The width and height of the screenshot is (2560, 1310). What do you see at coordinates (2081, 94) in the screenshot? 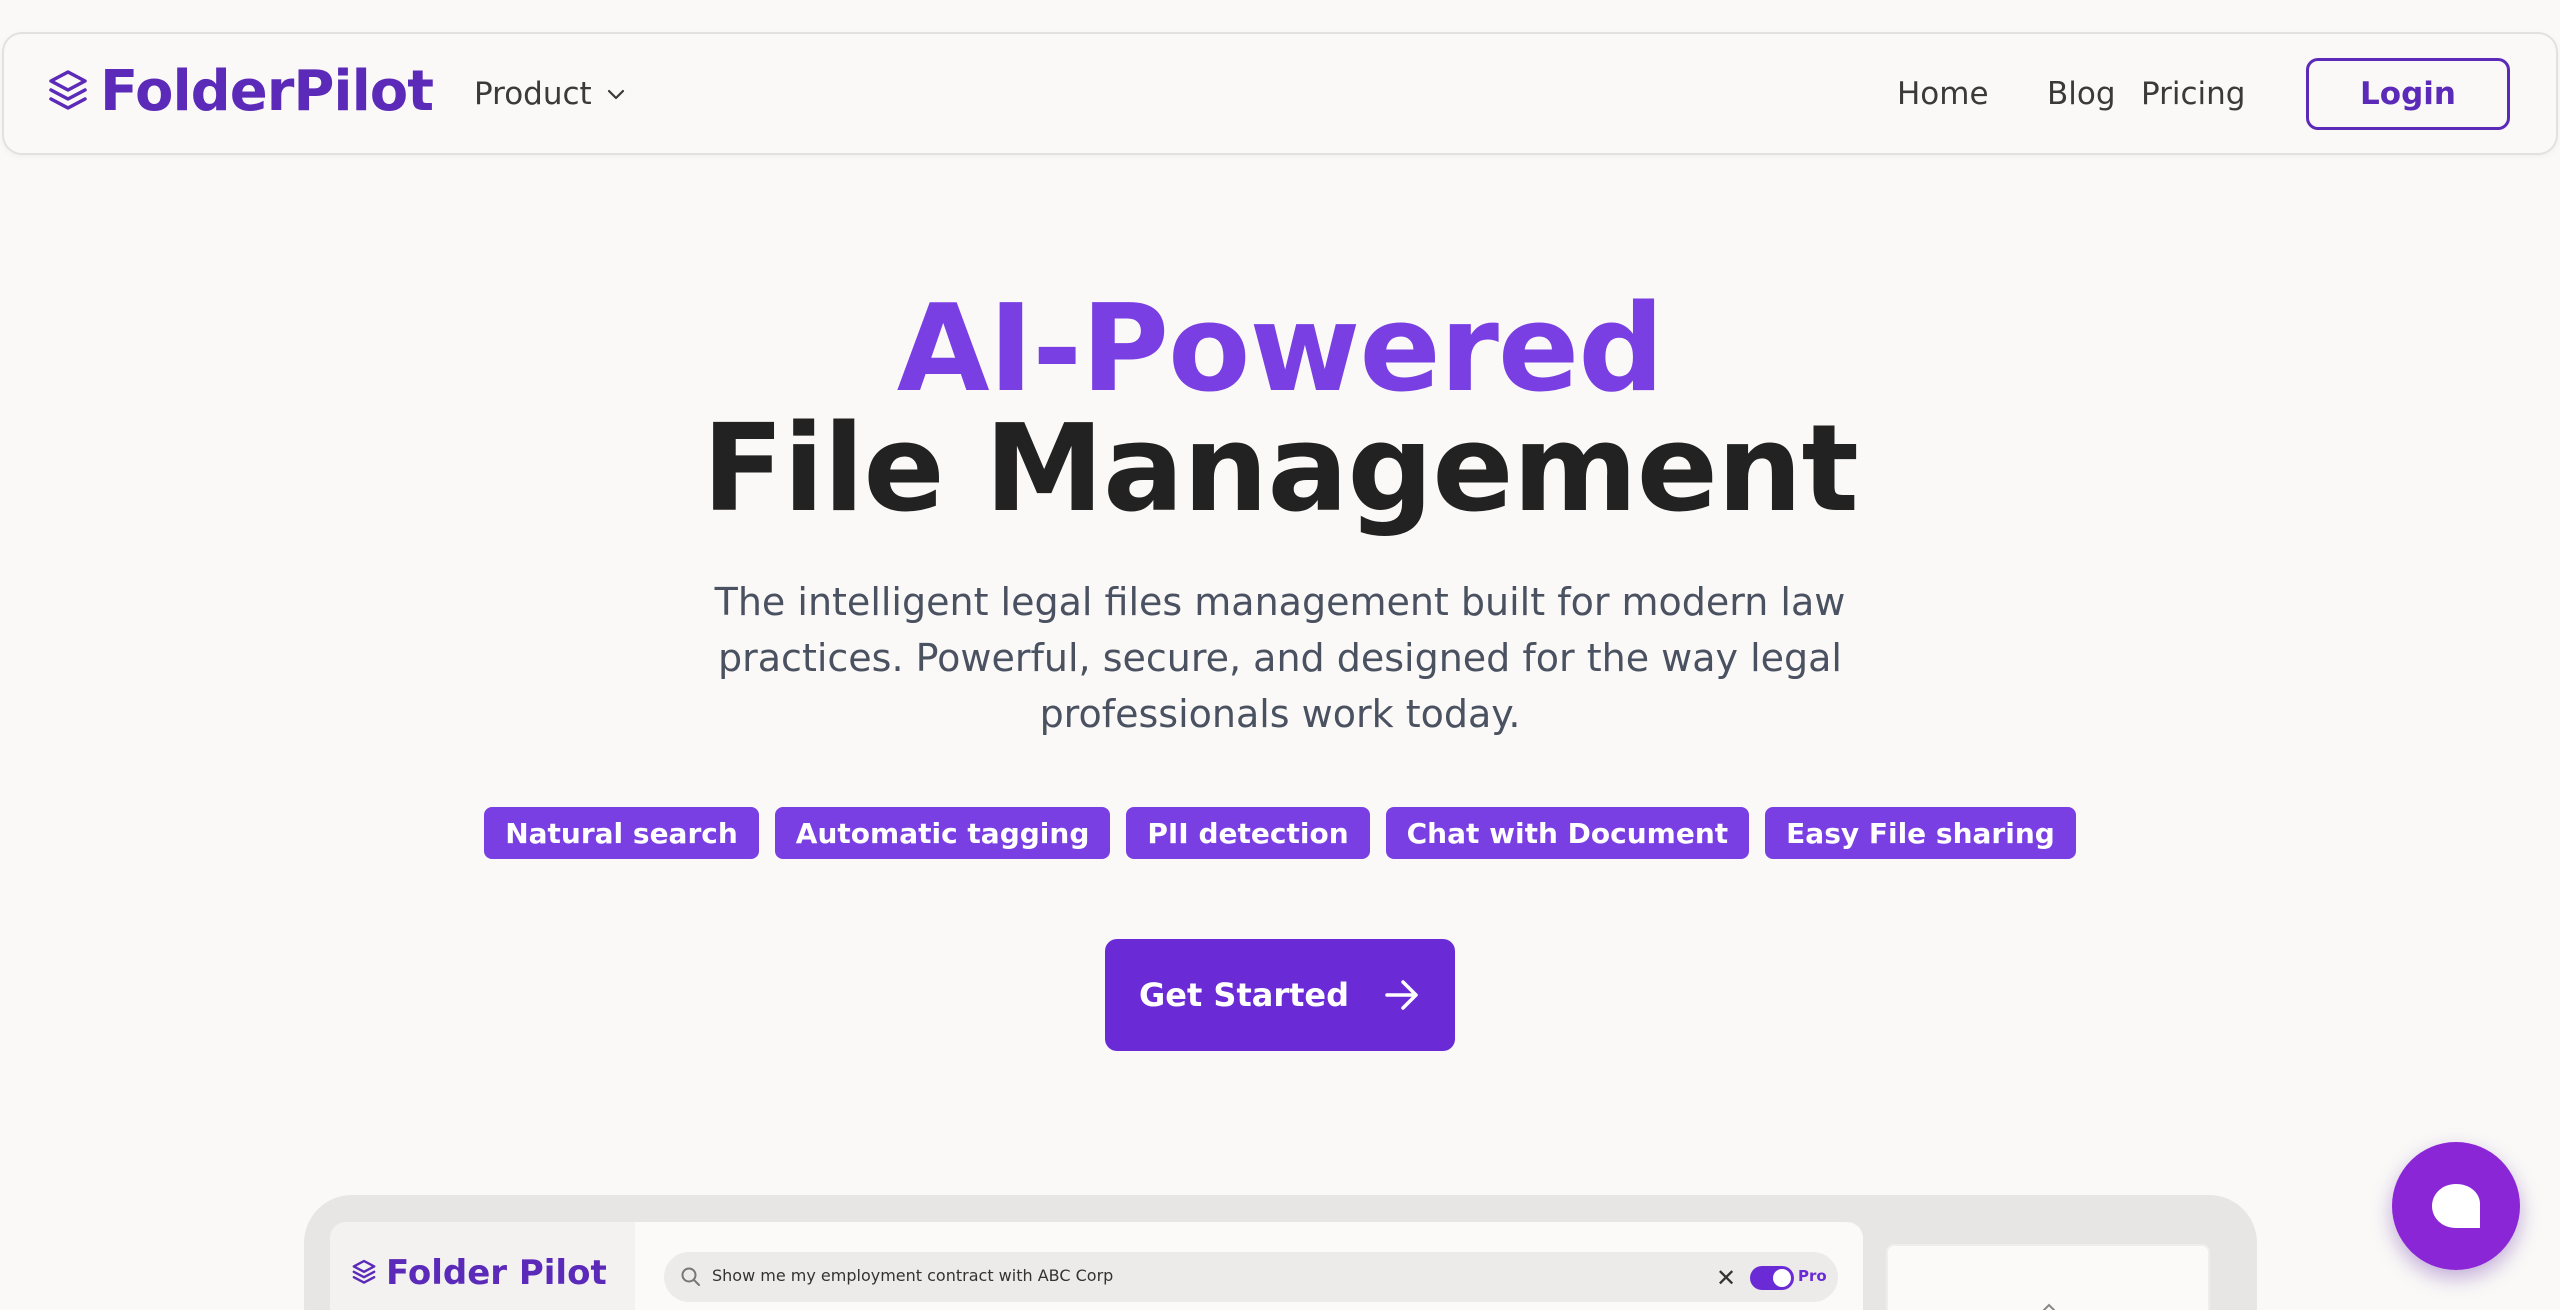
I see `nav-link-blog: Blog` at bounding box center [2081, 94].